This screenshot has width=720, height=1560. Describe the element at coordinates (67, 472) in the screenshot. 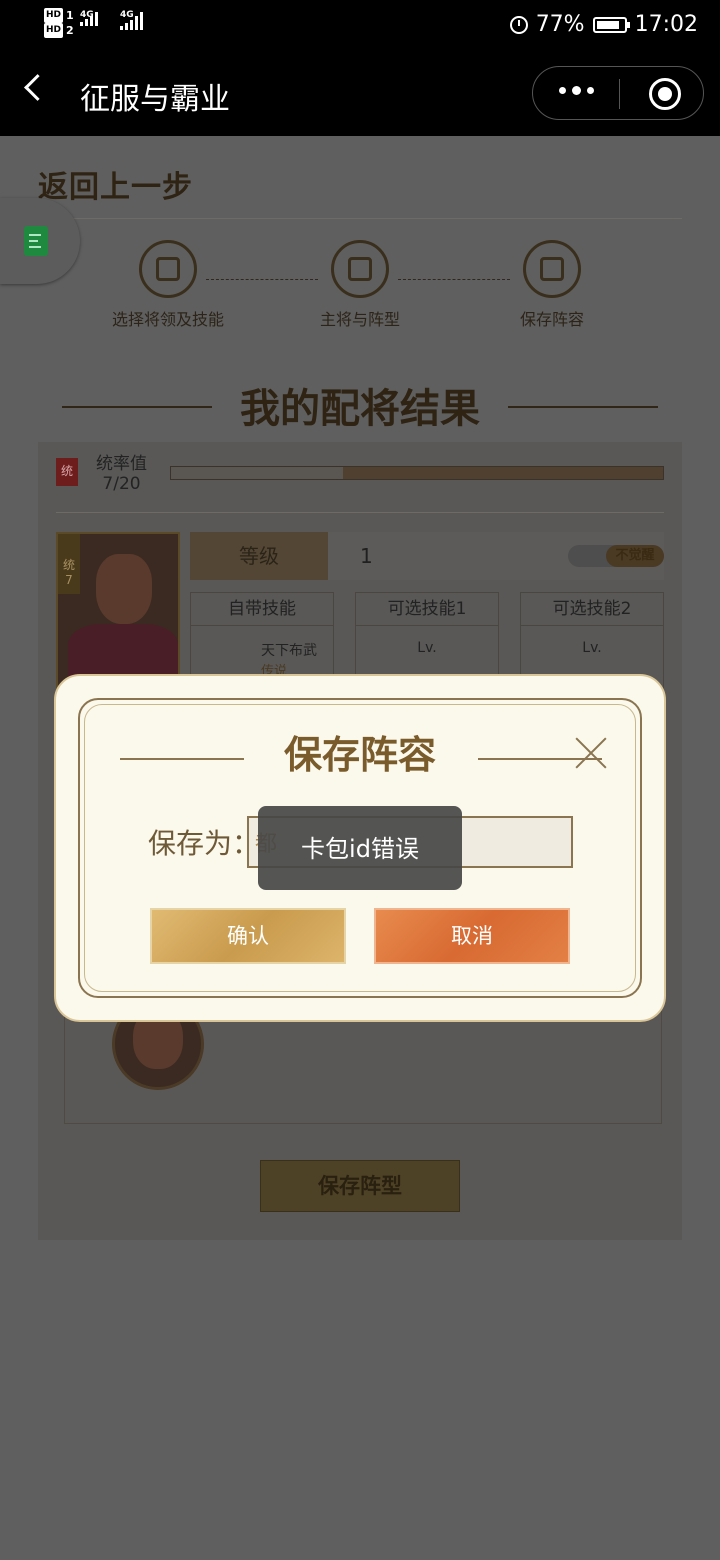

I see `command-badge: 统` at that location.